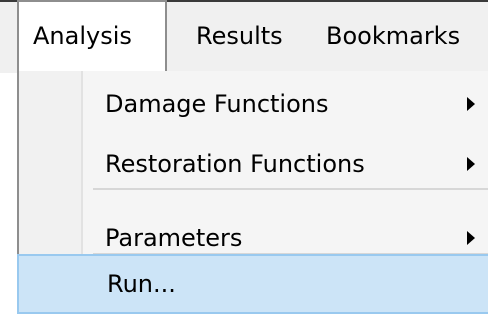 The width and height of the screenshot is (488, 314). I want to click on menu-results: Results, so click(239, 36).